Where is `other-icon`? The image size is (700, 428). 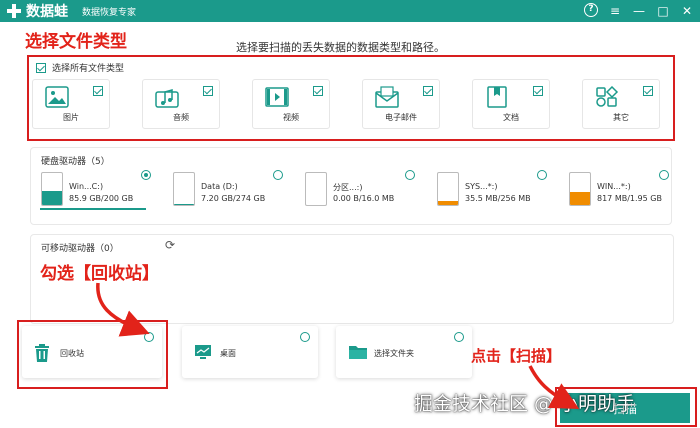 other-icon is located at coordinates (607, 96).